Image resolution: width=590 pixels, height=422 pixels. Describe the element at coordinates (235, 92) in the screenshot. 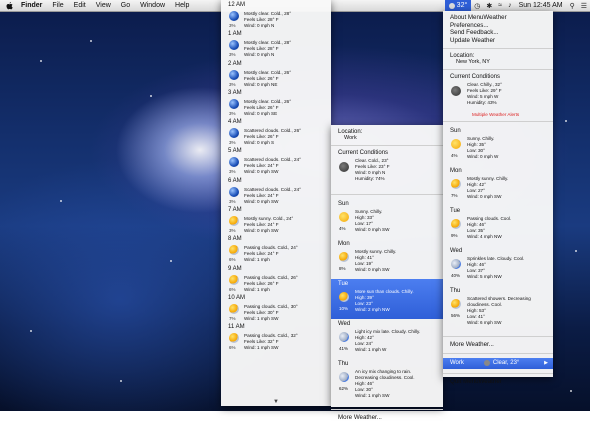

I see `hour-label: 3 AM` at that location.